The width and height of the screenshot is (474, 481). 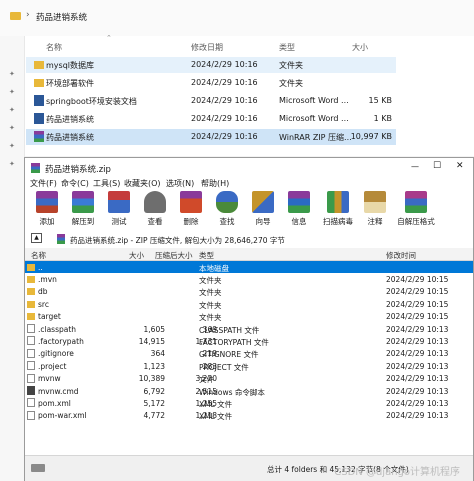 What do you see at coordinates (229, 330) in the screenshot?
I see `archive-file-type: CLASSPATH 文件` at bounding box center [229, 330].